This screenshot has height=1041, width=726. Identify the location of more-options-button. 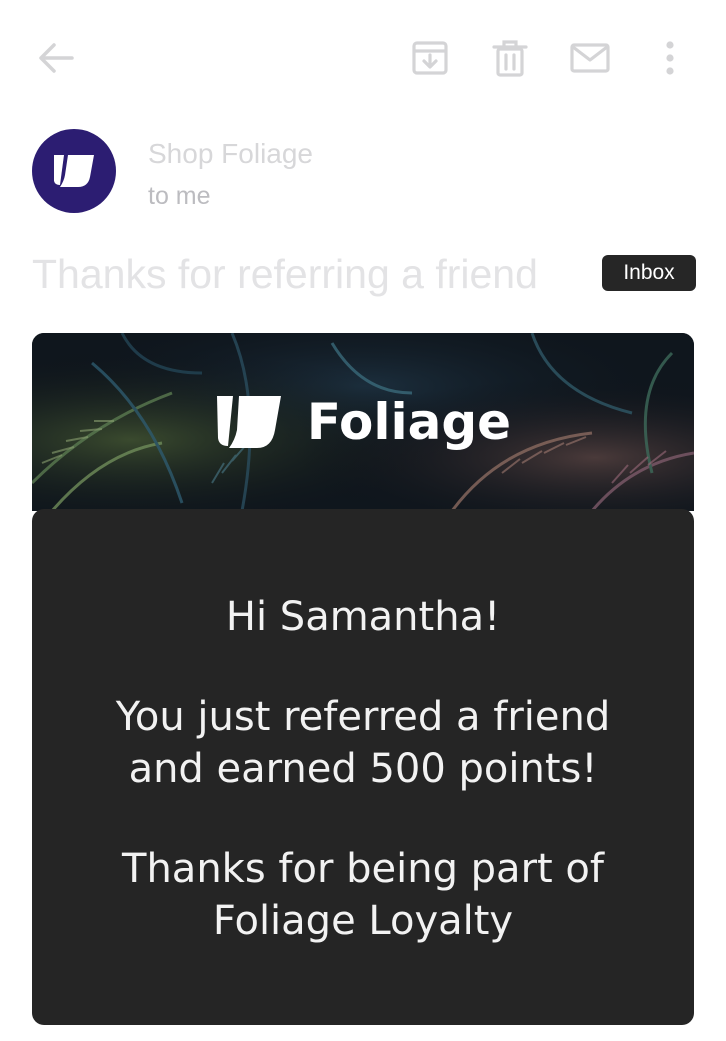
(670, 58).